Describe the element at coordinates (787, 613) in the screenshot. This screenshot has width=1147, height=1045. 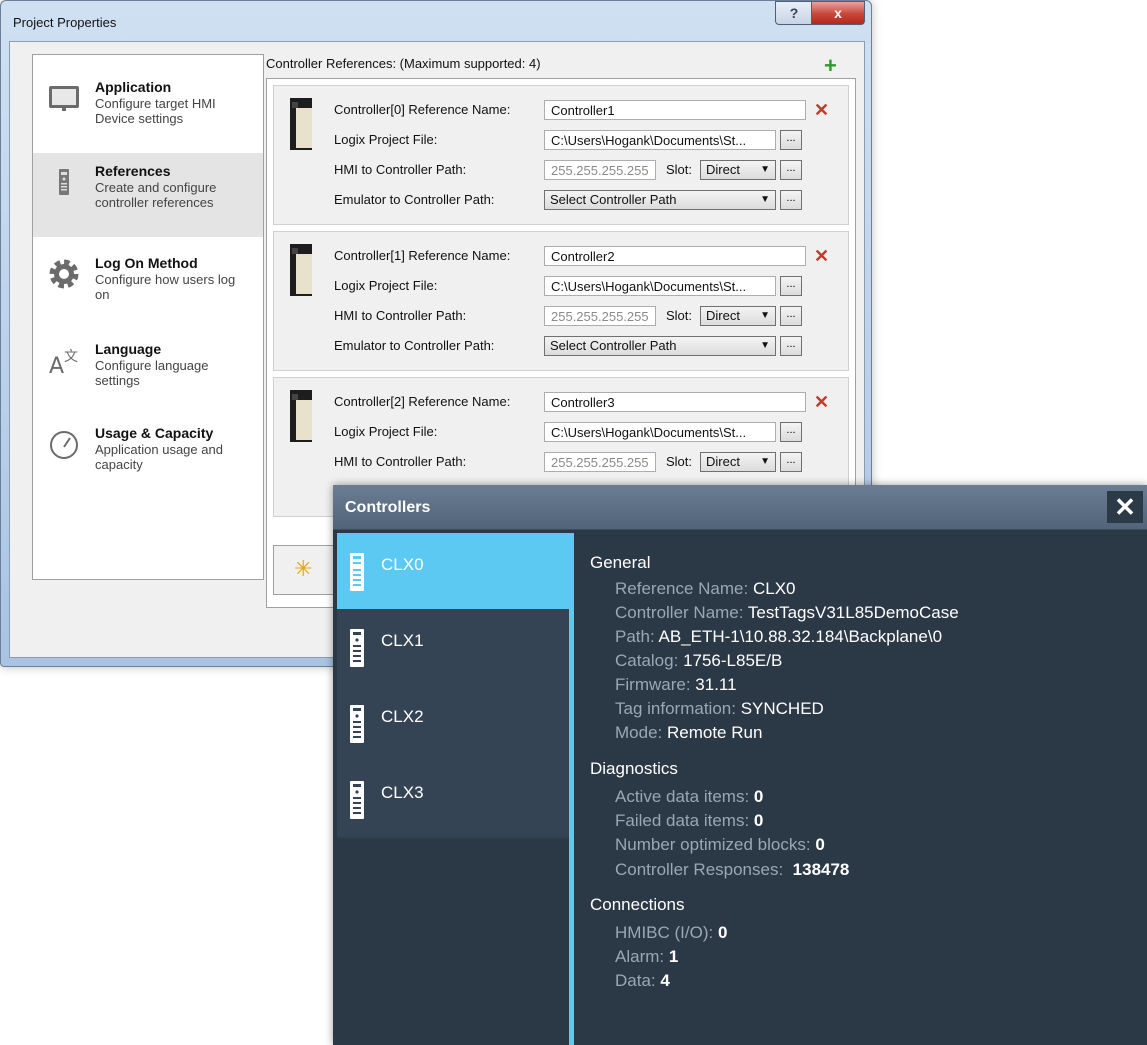
I see `controller-name-row: Controller Name: TestTagsV31L85DemoCase` at that location.